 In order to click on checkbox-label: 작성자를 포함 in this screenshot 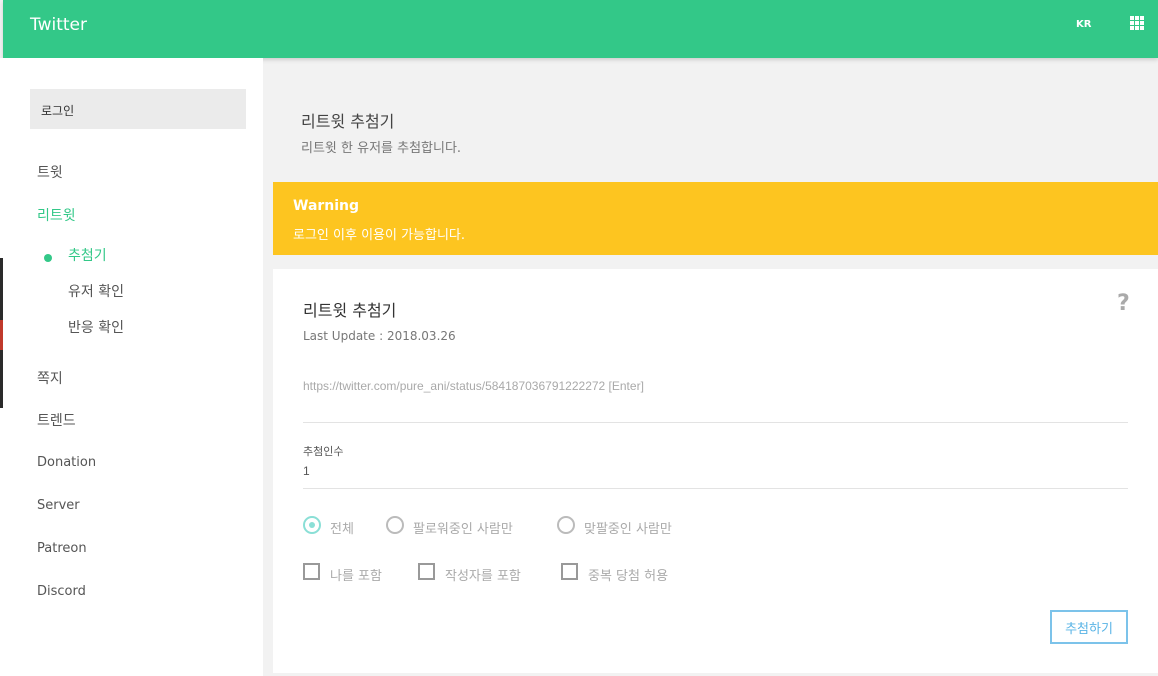, I will do `click(483, 576)`.